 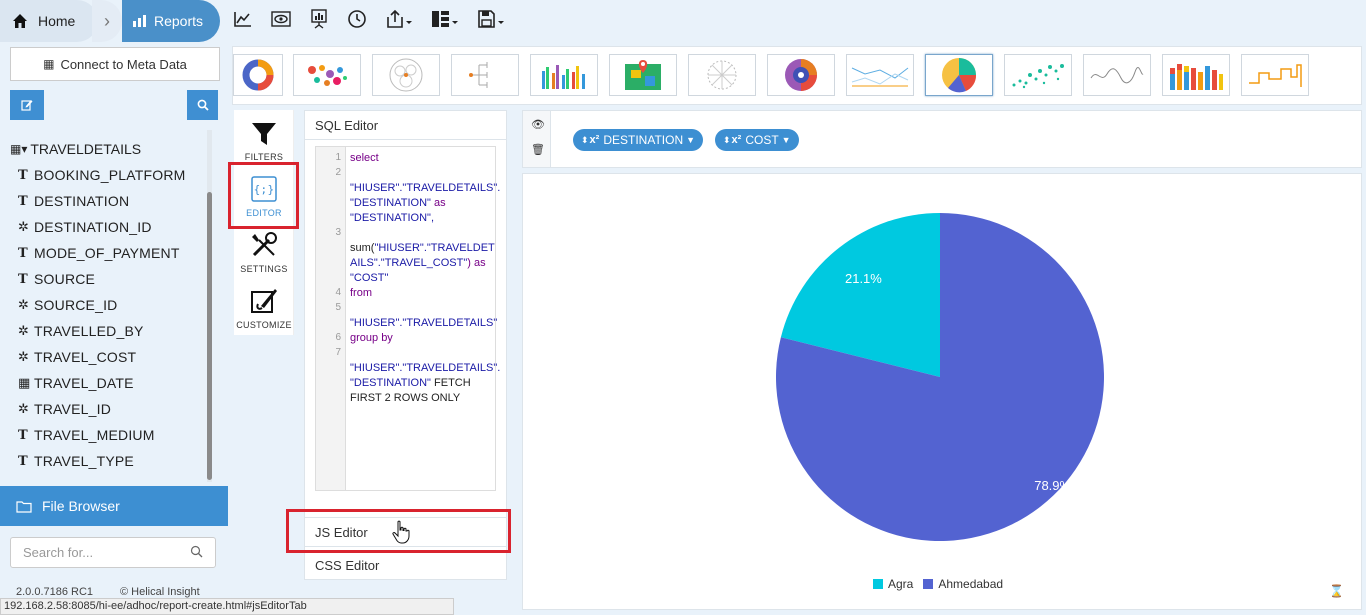 I want to click on chart-type-circle-pack, so click(x=406, y=75).